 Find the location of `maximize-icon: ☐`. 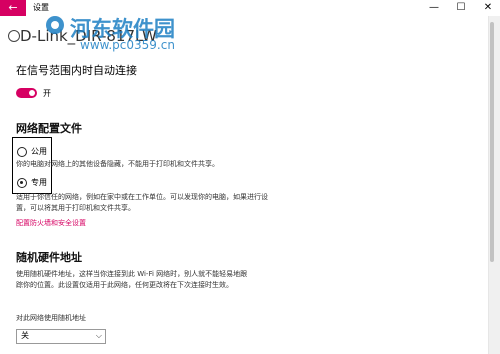

maximize-icon: ☐ is located at coordinates (461, 7).